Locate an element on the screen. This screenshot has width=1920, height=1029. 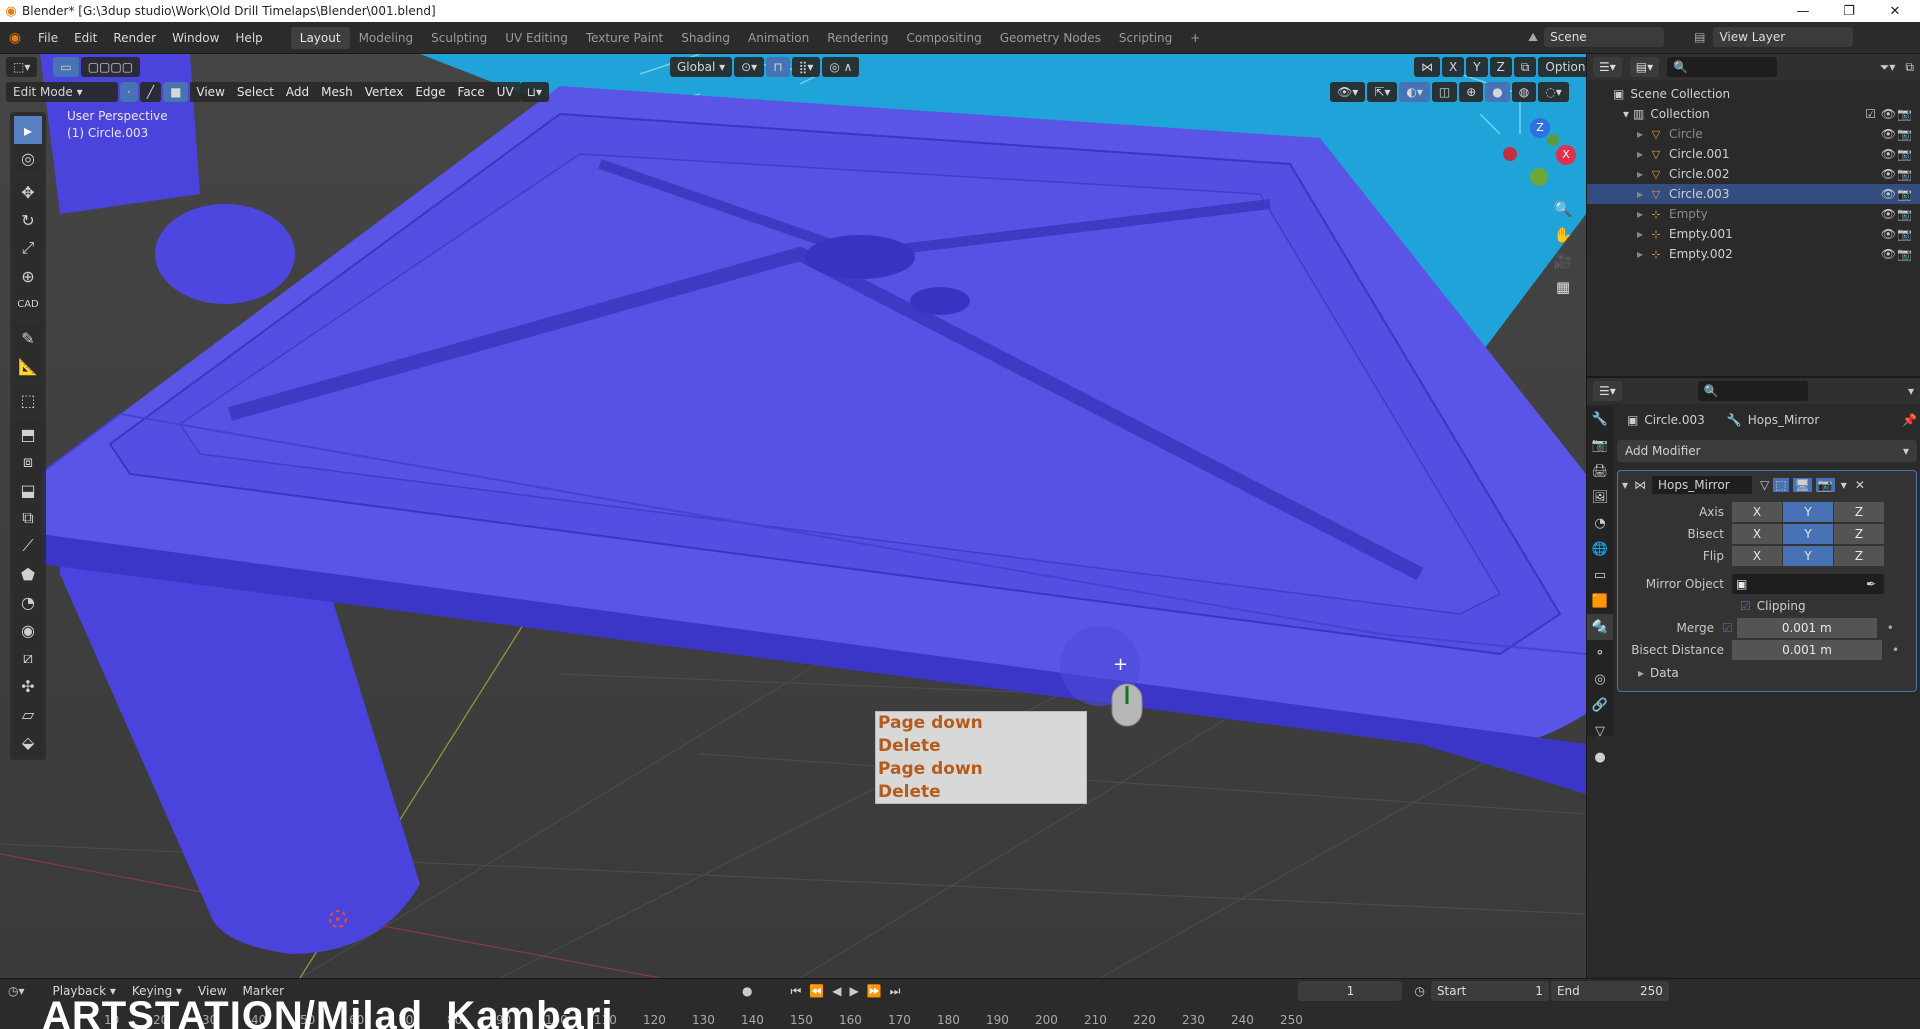
outliner-scene-collection: ▣ Scene Collection is located at coordinates (1753, 94).